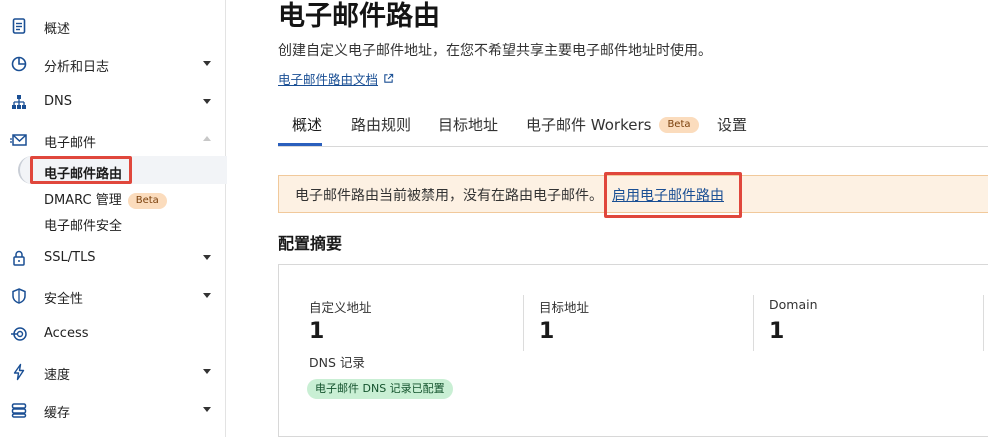 The width and height of the screenshot is (988, 437). Describe the element at coordinates (300, 144) in the screenshot. I see `active-tab-underline` at that location.